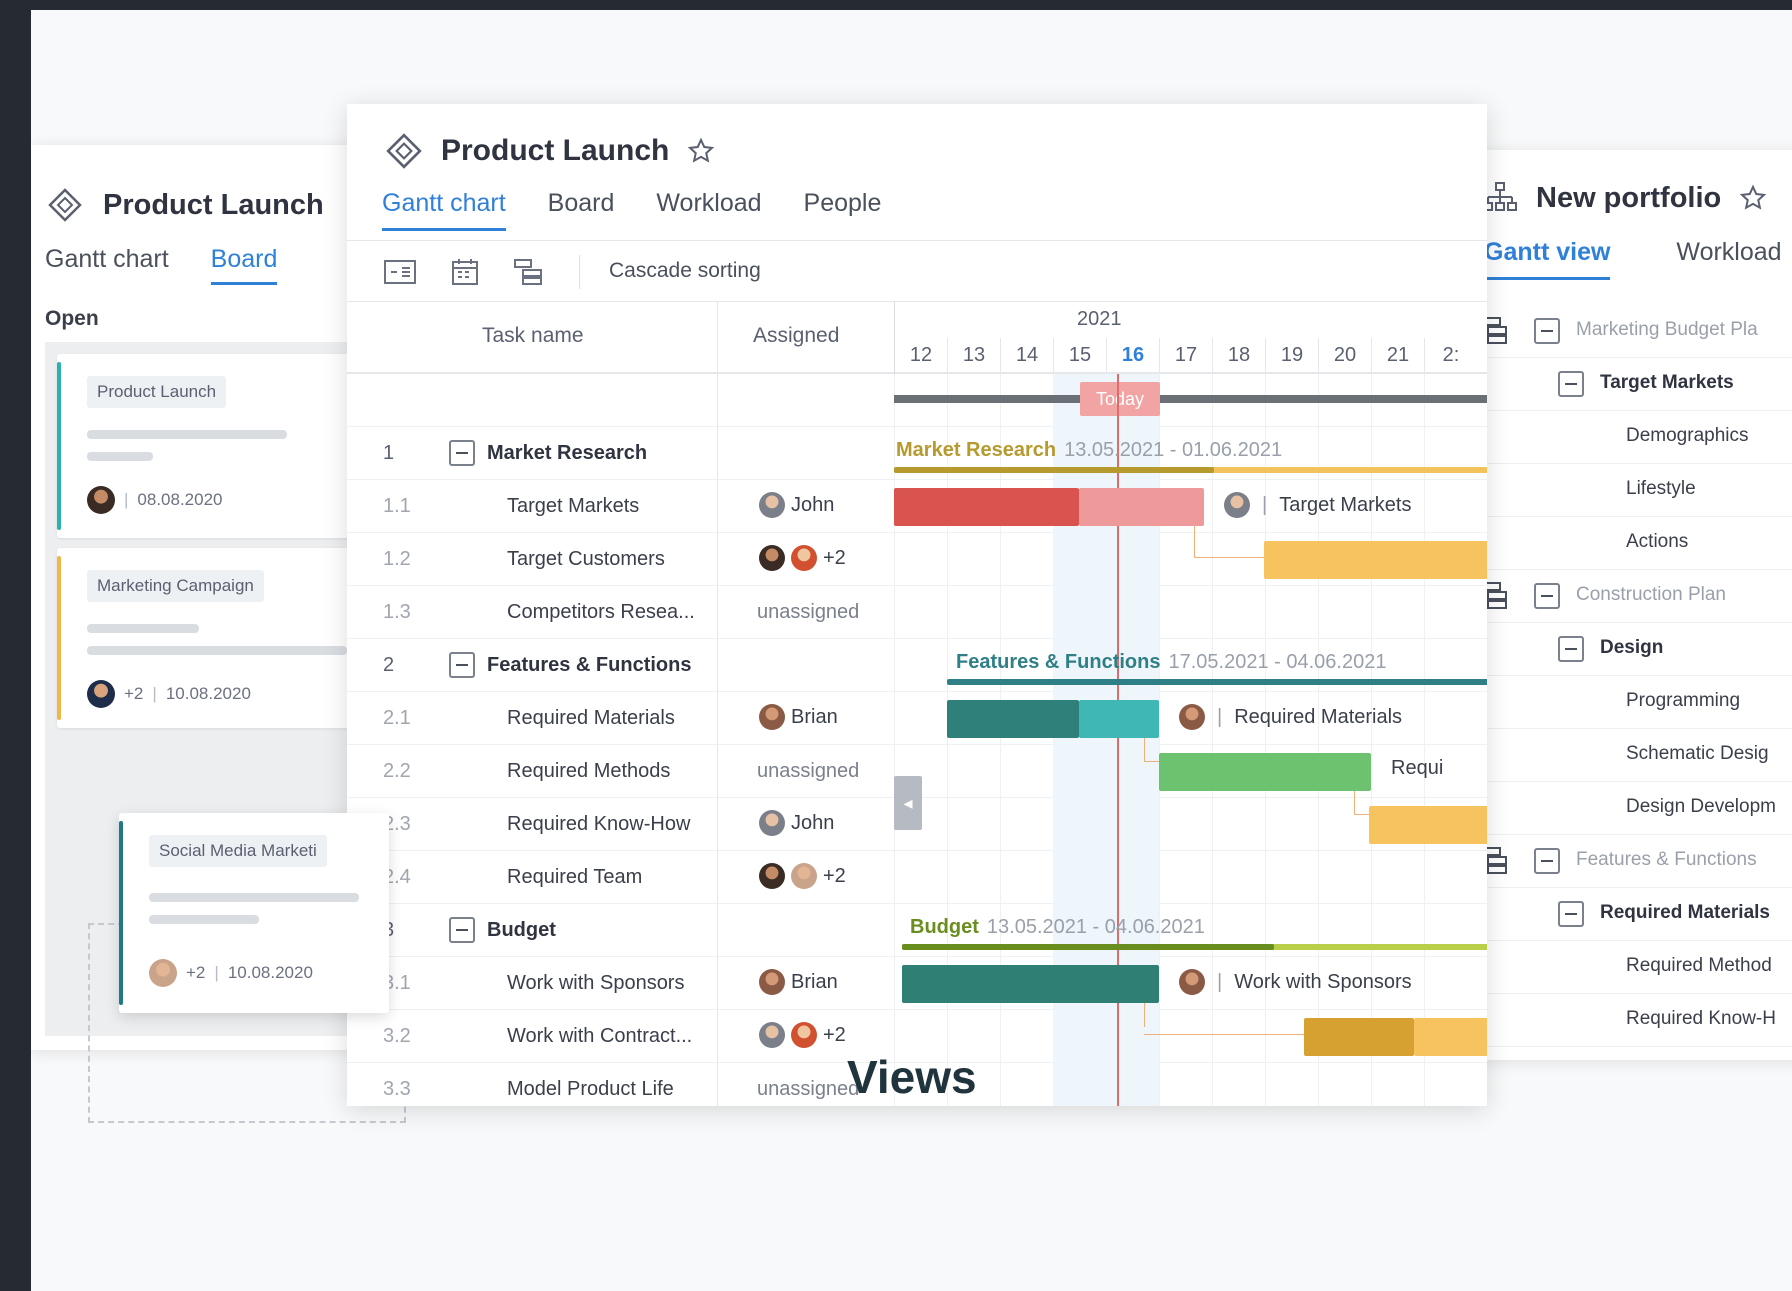 This screenshot has height=1291, width=1792. I want to click on task-name: Target Customers, so click(586, 559).